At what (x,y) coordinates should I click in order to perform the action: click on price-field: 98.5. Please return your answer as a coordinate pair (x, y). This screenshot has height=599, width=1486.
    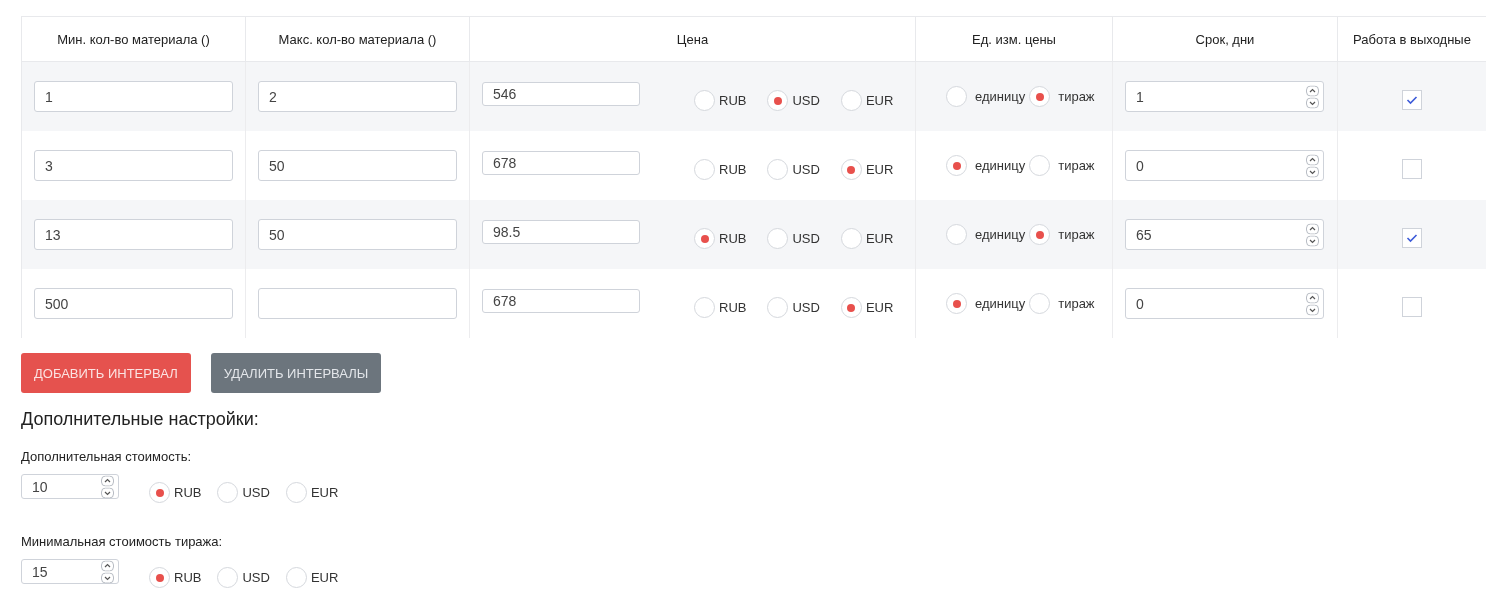
    Looking at the image, I should click on (561, 231).